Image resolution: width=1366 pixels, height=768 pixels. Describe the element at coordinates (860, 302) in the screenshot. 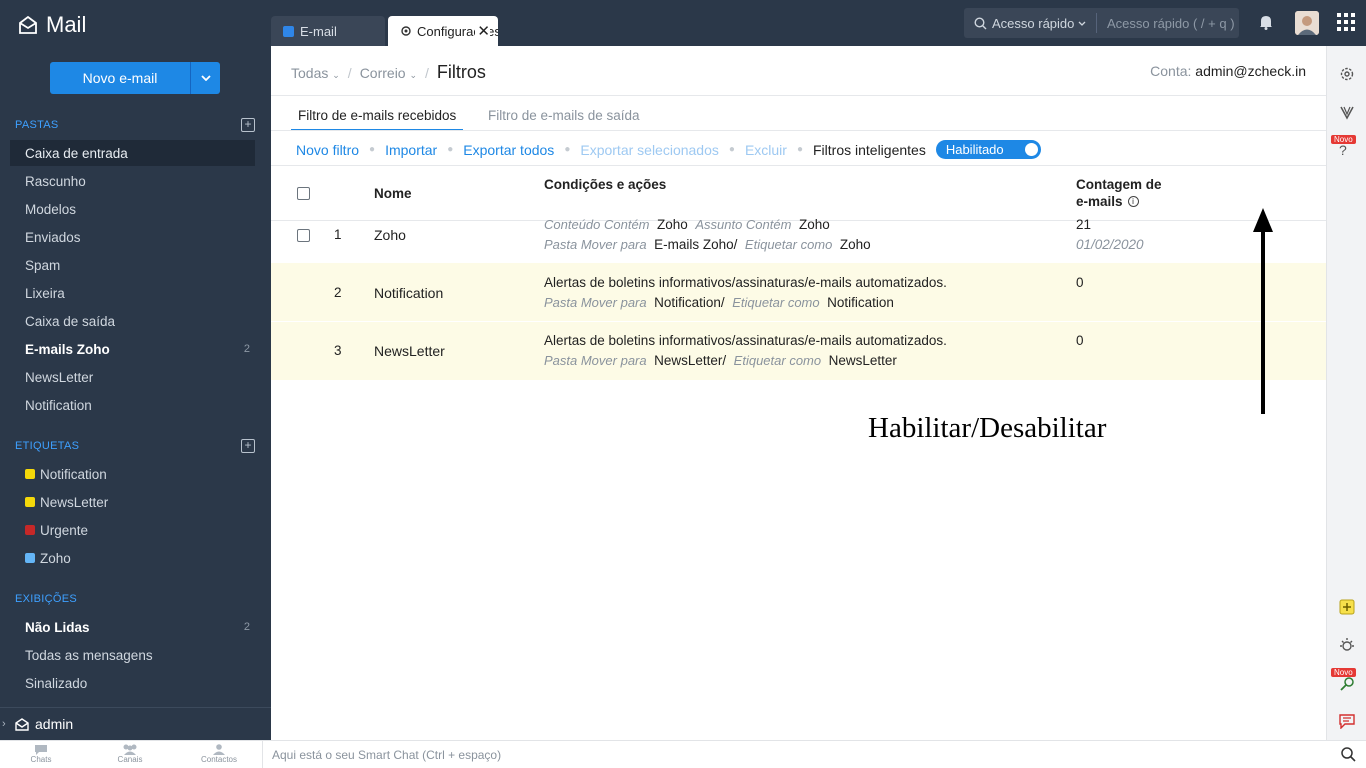

I see `action-value: Notification` at that location.